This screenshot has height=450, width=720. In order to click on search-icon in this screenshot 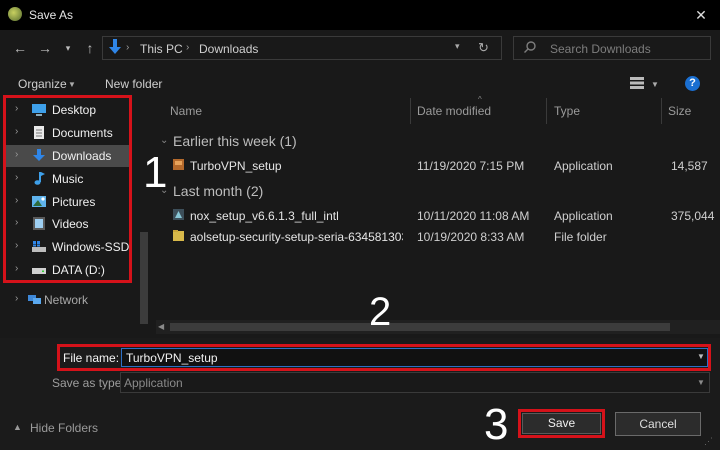, I will do `click(530, 47)`.